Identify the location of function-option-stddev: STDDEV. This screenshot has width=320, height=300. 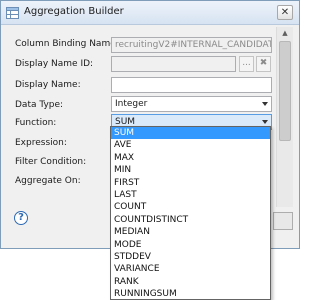
(190, 257).